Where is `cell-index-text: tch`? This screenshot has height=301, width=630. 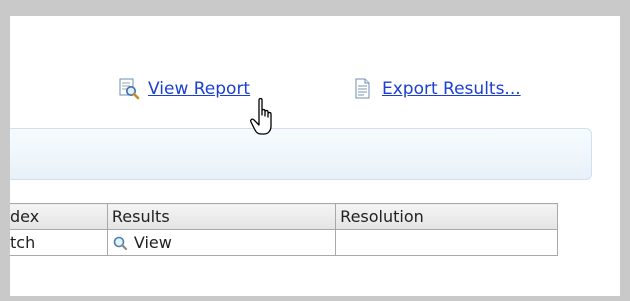
cell-index-text: tch is located at coordinates (23, 242).